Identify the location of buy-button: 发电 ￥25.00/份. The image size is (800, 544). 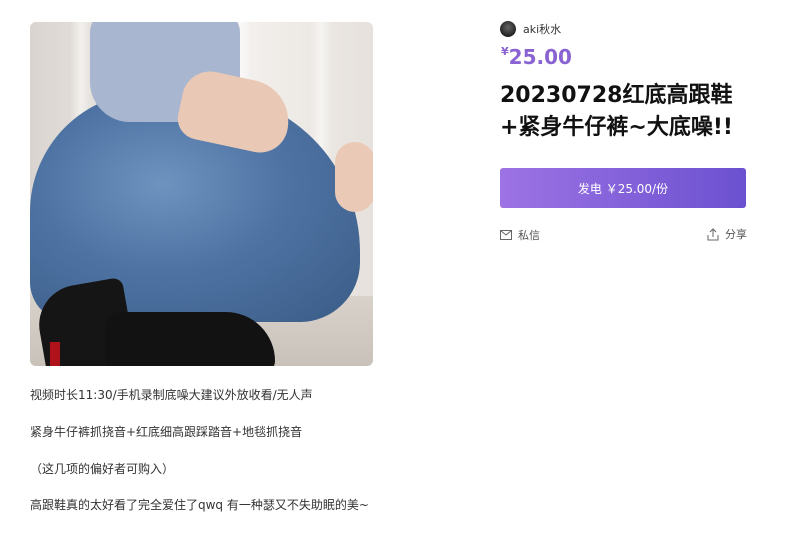
(623, 188).